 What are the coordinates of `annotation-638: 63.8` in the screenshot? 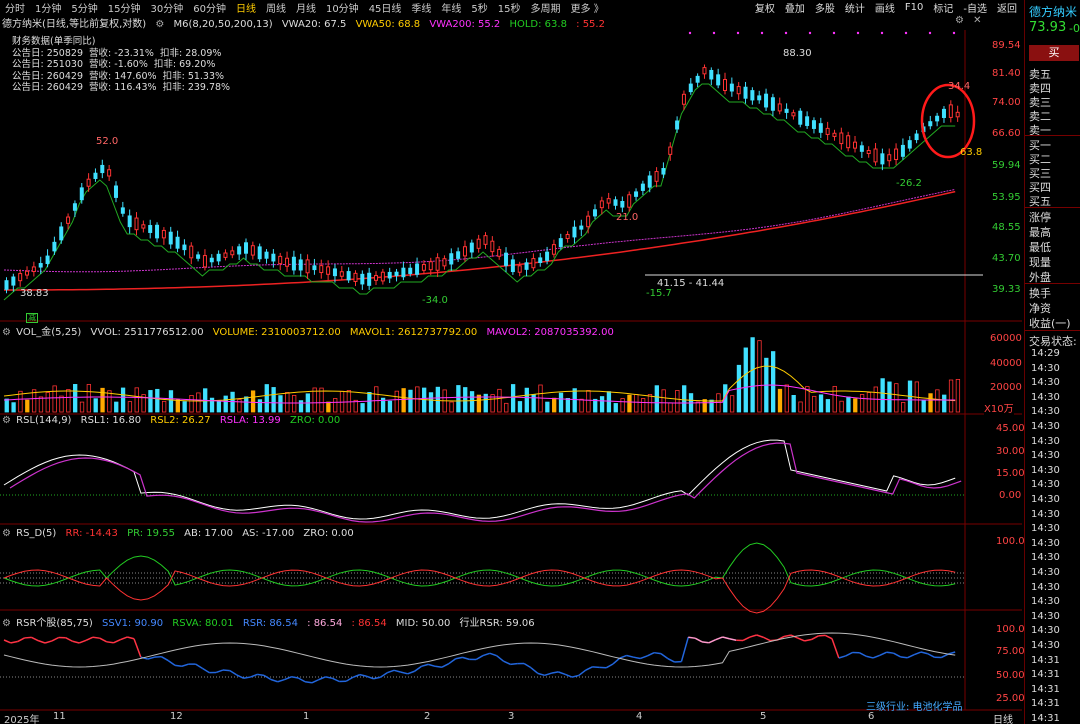 It's located at (971, 152).